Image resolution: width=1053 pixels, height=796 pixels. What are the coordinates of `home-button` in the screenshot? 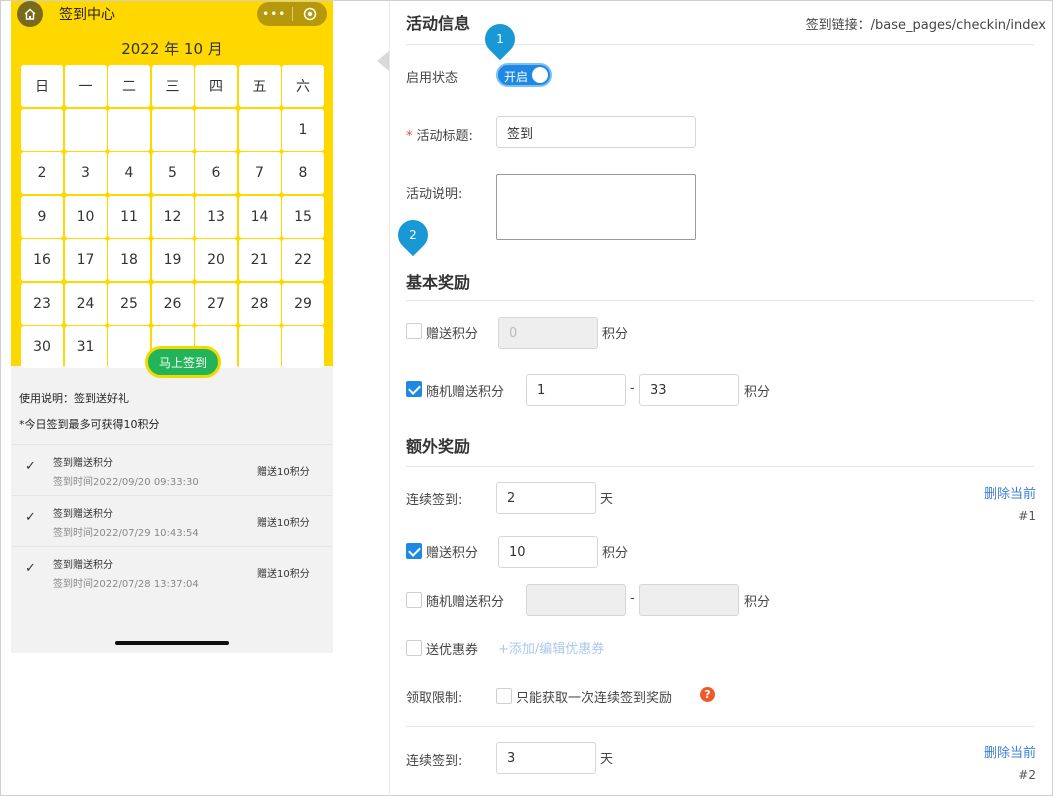 It's located at (30, 14).